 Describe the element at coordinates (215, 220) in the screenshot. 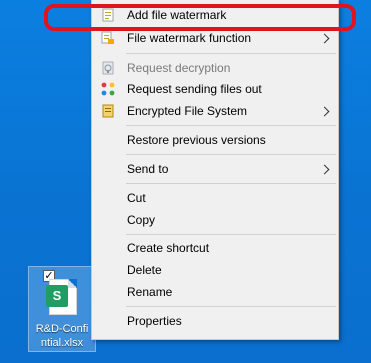

I see `menu-item-copy: Copy` at that location.